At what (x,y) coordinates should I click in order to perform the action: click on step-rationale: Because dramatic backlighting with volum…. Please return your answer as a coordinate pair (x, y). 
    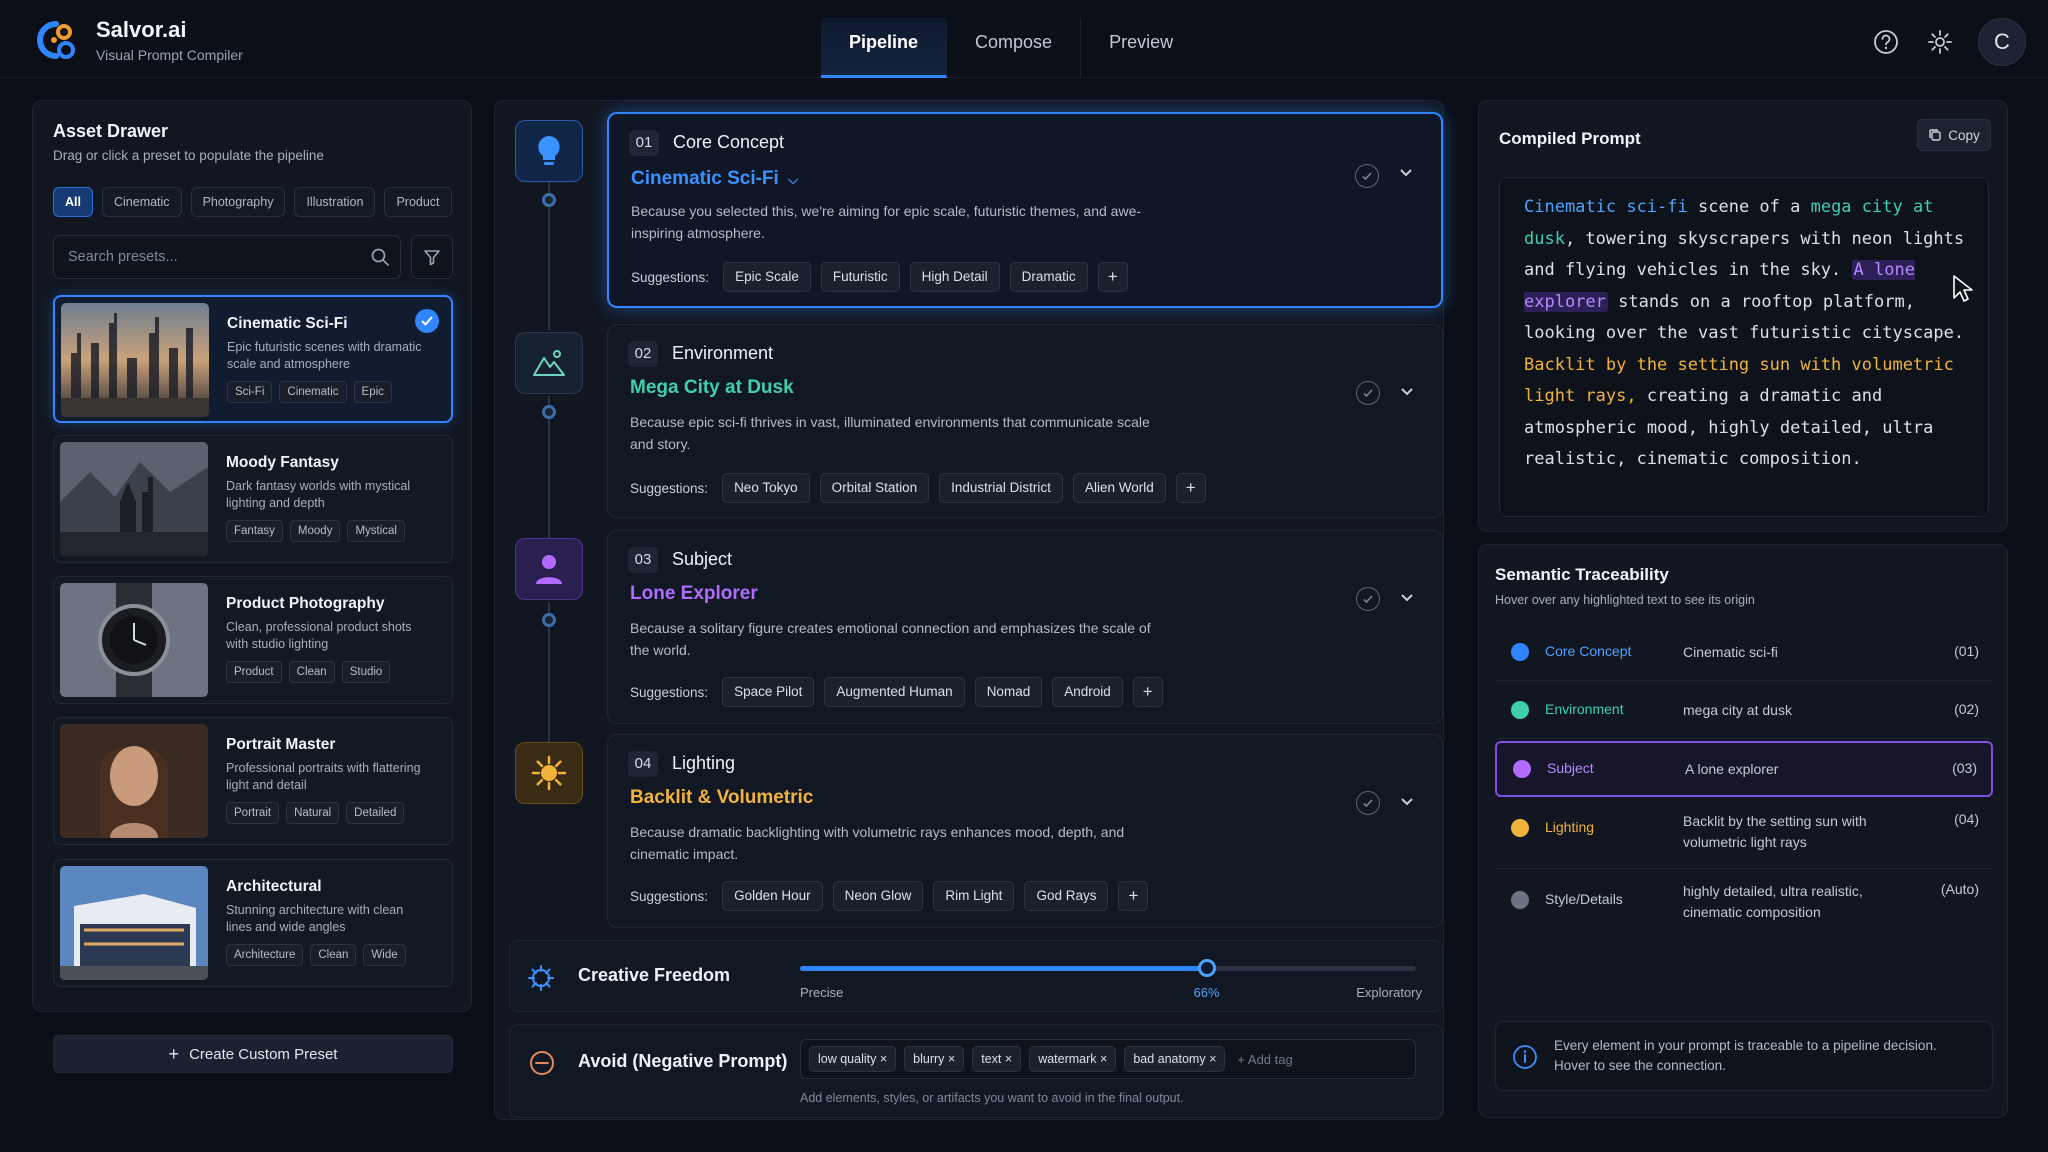
    Looking at the image, I should click on (877, 843).